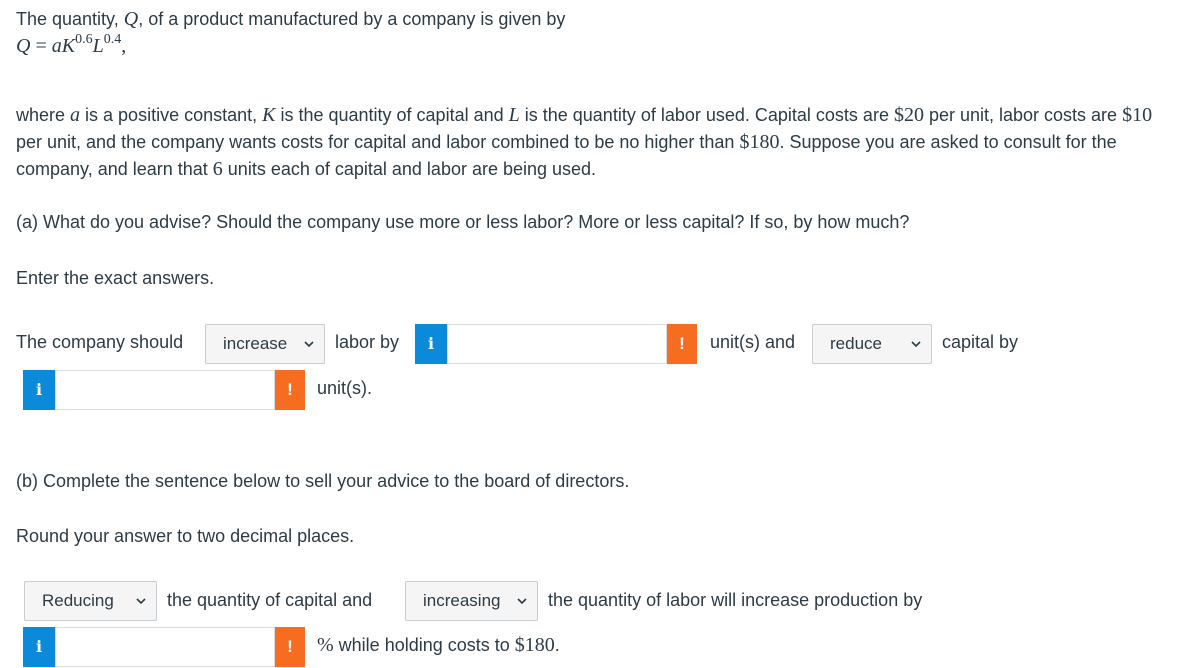  I want to click on units-count: 6, so click(217, 169).